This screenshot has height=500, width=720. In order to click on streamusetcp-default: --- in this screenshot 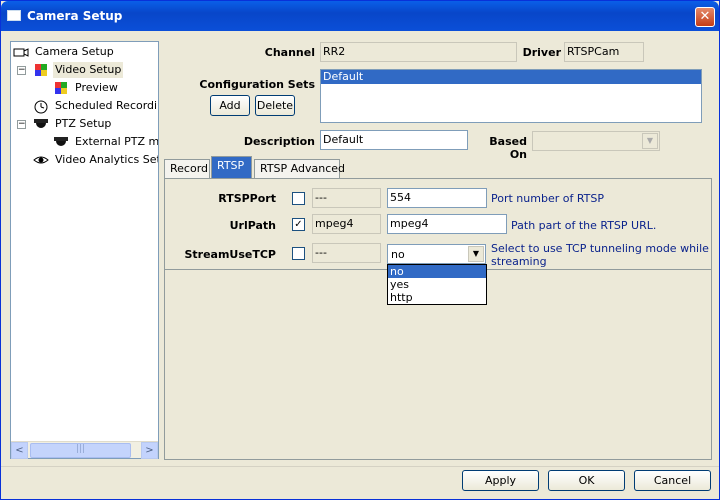, I will do `click(346, 253)`.